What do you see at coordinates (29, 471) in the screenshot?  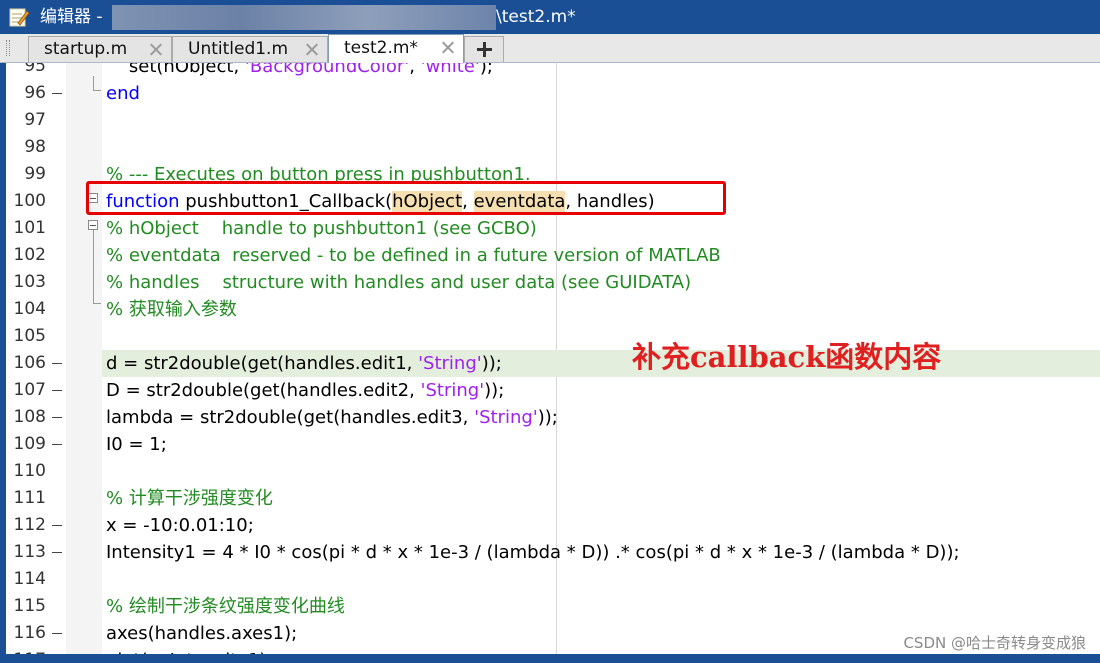 I see `line-number: 110` at bounding box center [29, 471].